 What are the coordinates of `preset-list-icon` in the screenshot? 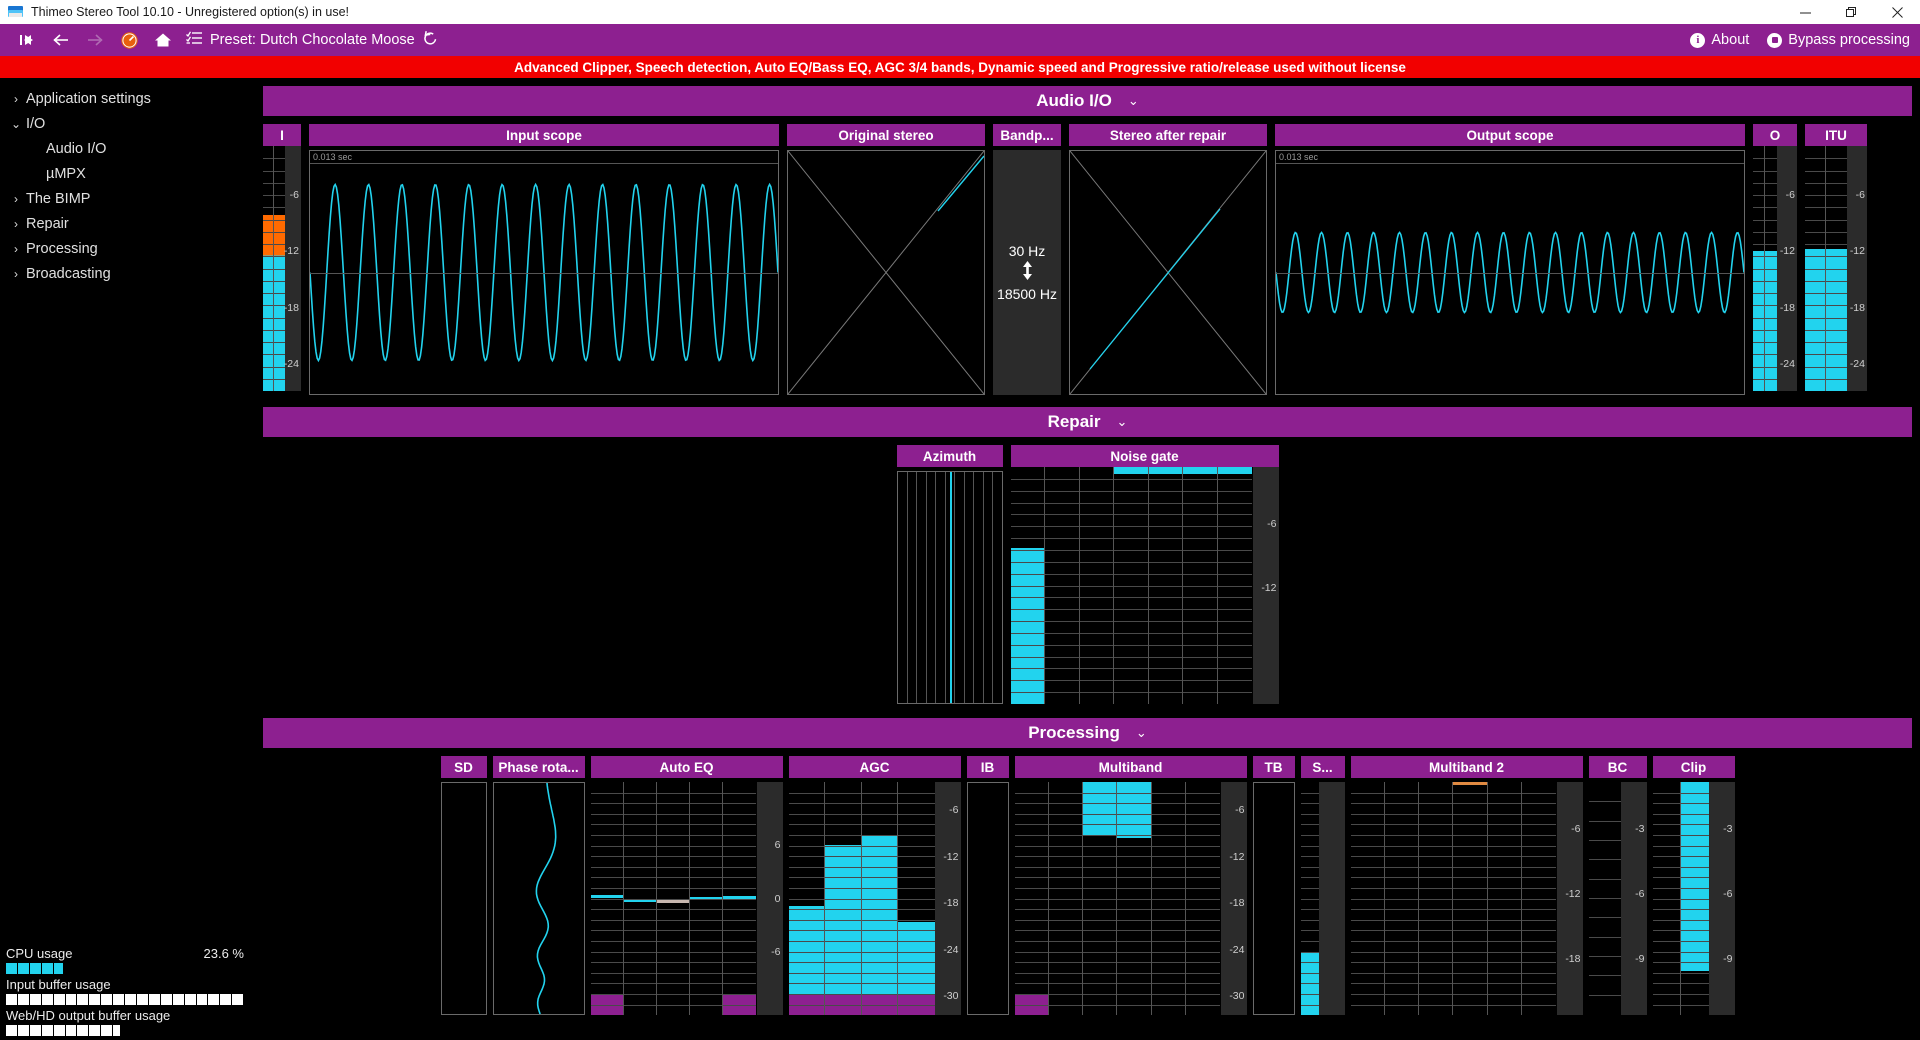 It's located at (194, 40).